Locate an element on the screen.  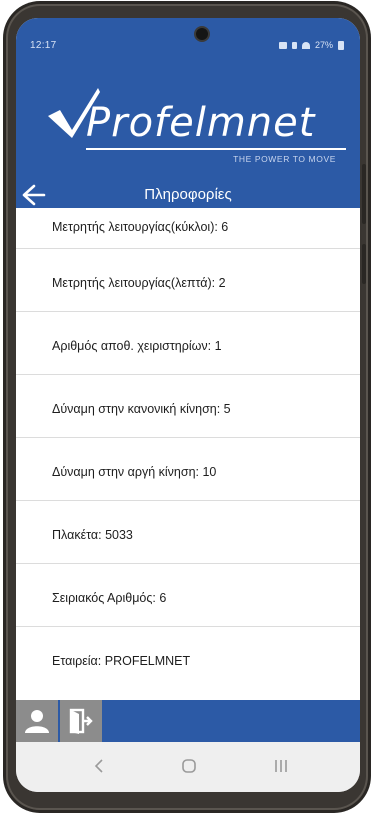
list-item: Αριθμός αποθ. χειριστηρίων: 1 is located at coordinates (188, 343).